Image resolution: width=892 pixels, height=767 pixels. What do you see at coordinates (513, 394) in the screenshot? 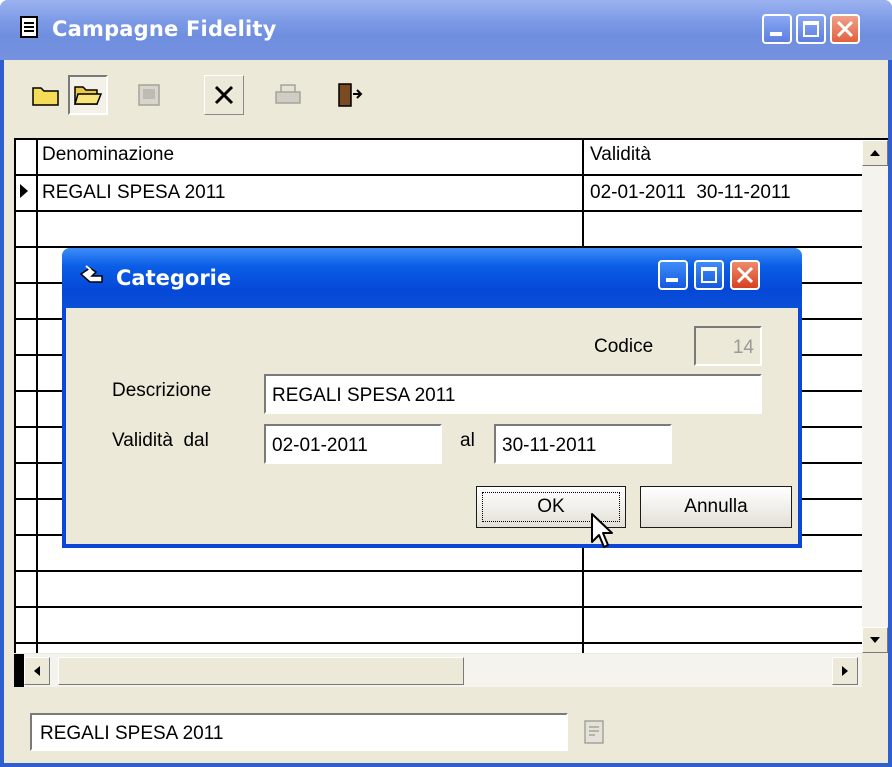
I see `descrizione-field: REGALI SPESA 2011` at bounding box center [513, 394].